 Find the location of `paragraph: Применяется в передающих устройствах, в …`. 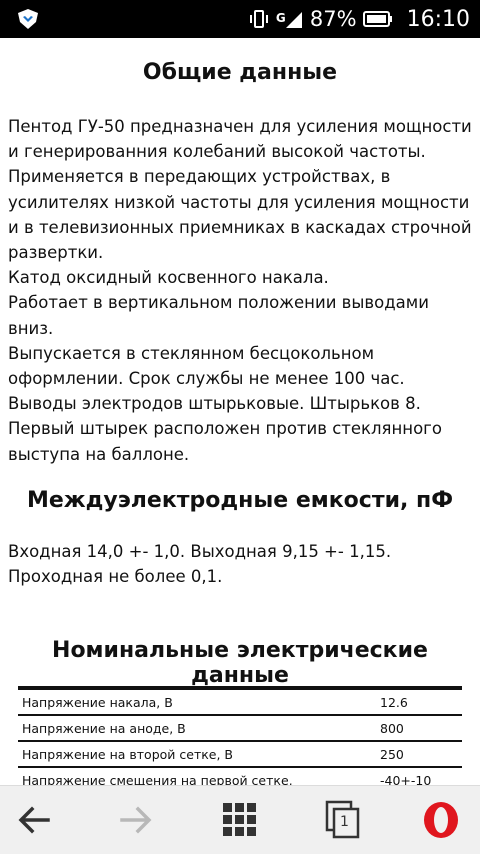

paragraph: Применяется в передающих устройствах, в … is located at coordinates (240, 215).